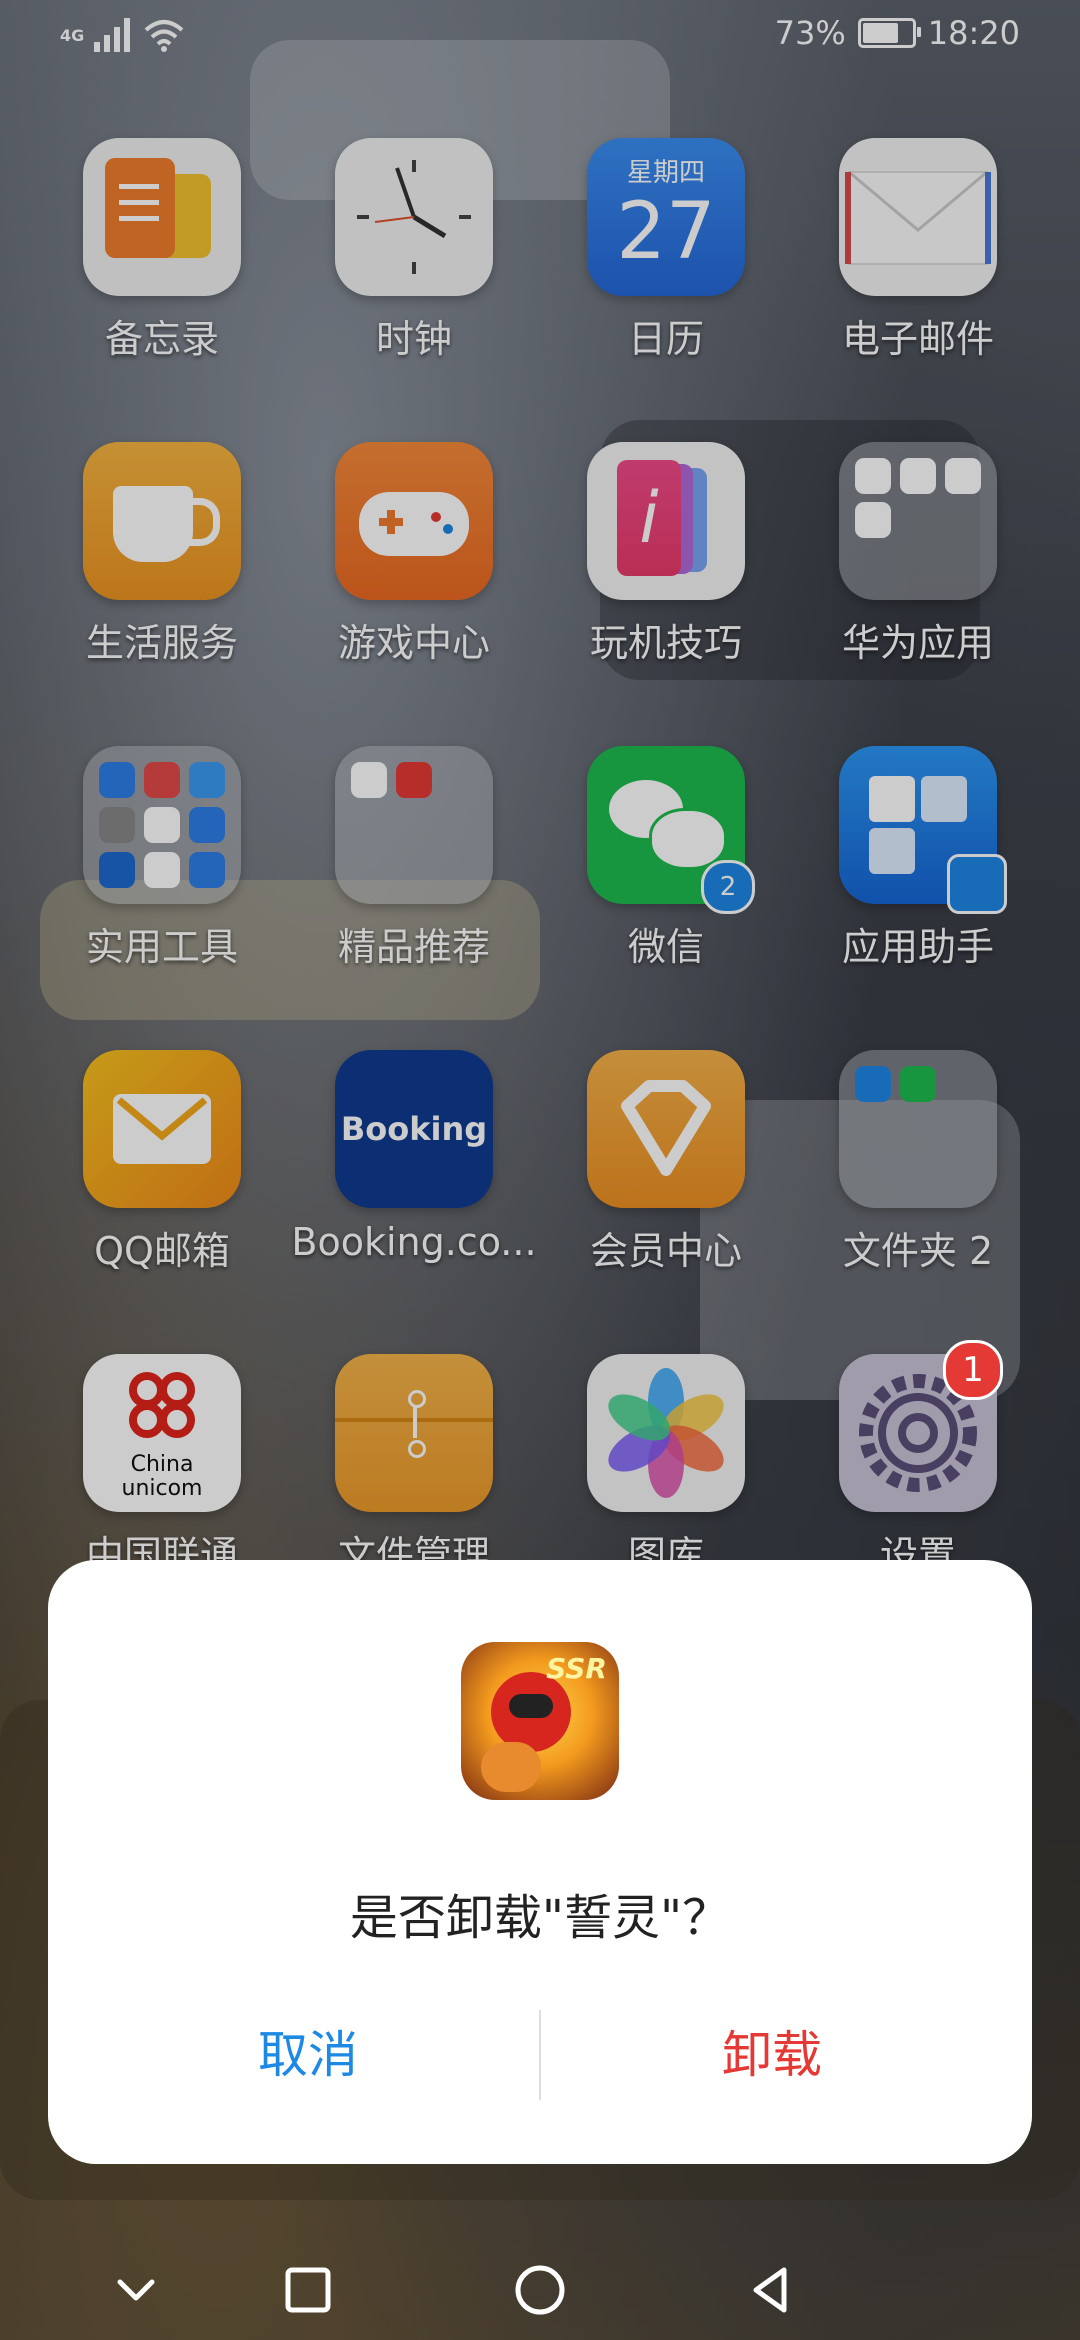 The image size is (1080, 2340). Describe the element at coordinates (770, 2290) in the screenshot. I see `back-icon` at that location.